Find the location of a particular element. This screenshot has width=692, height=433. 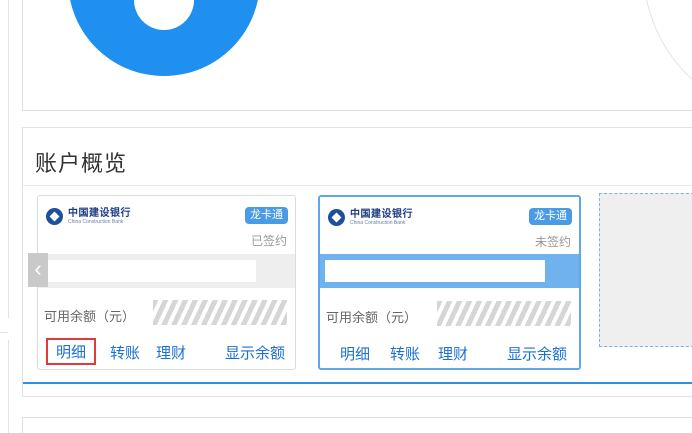

avatar-center is located at coordinates (164, 15).